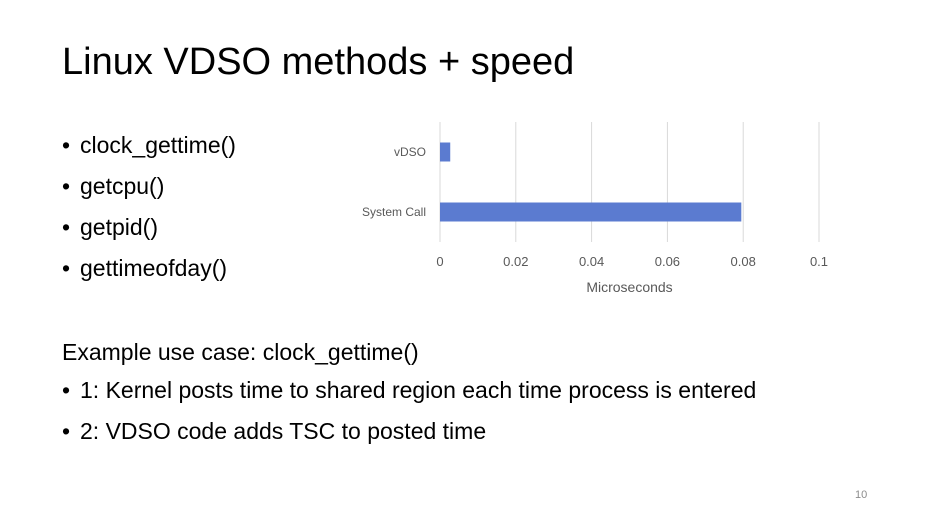 Image resolution: width=934 pixels, height=515 pixels. Describe the element at coordinates (410, 152) in the screenshot. I see `category-label: vDSO` at that location.